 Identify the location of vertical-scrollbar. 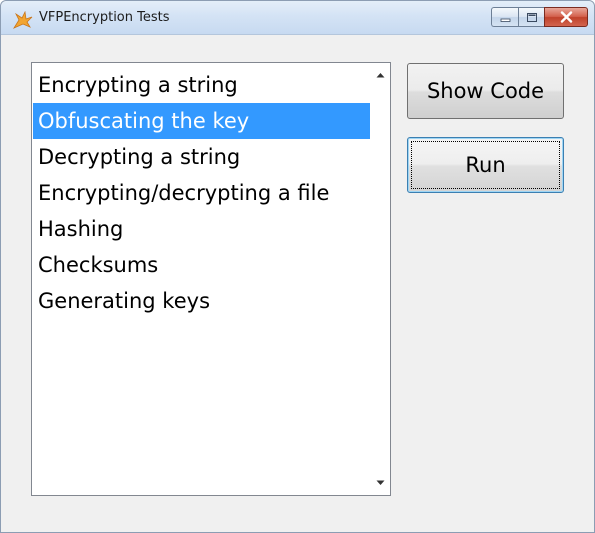
(380, 279).